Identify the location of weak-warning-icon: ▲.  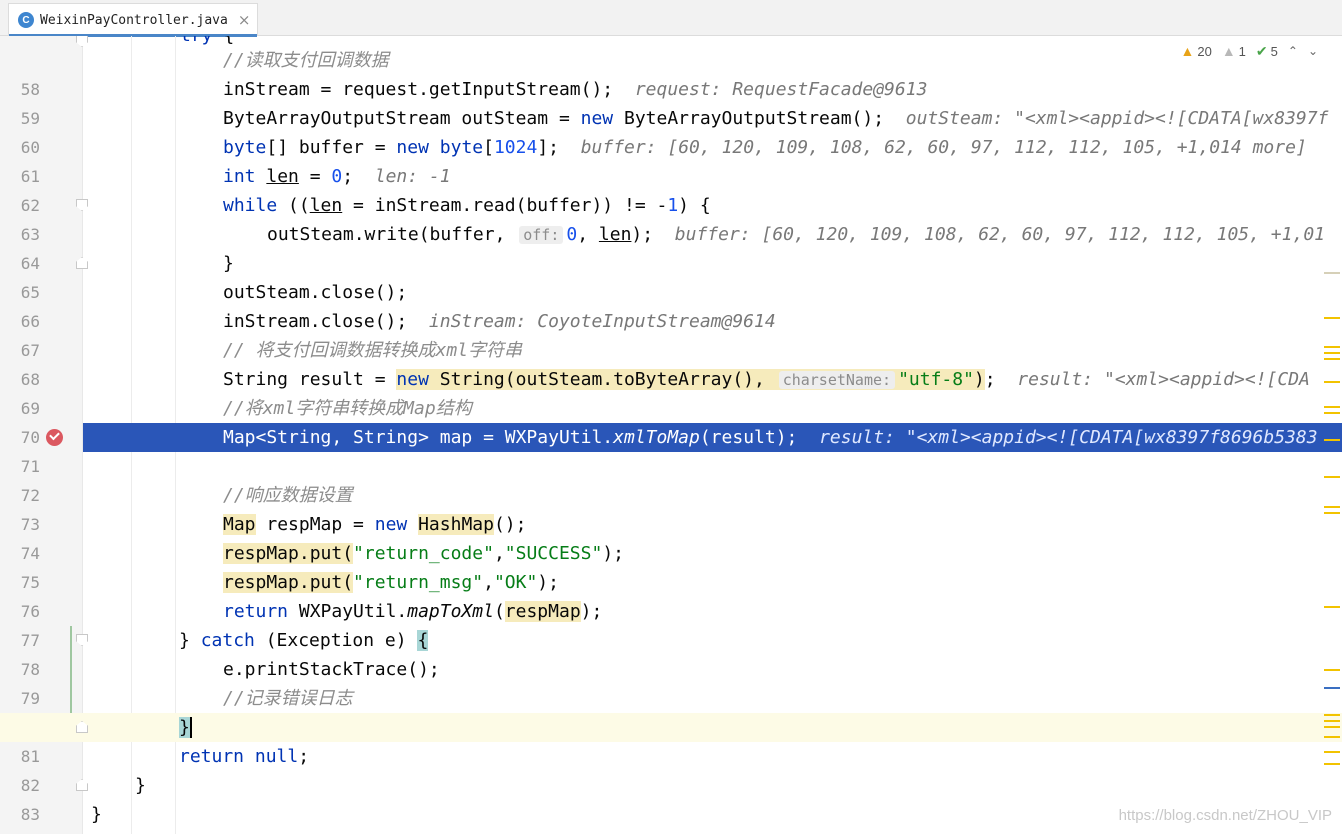
(1228, 51).